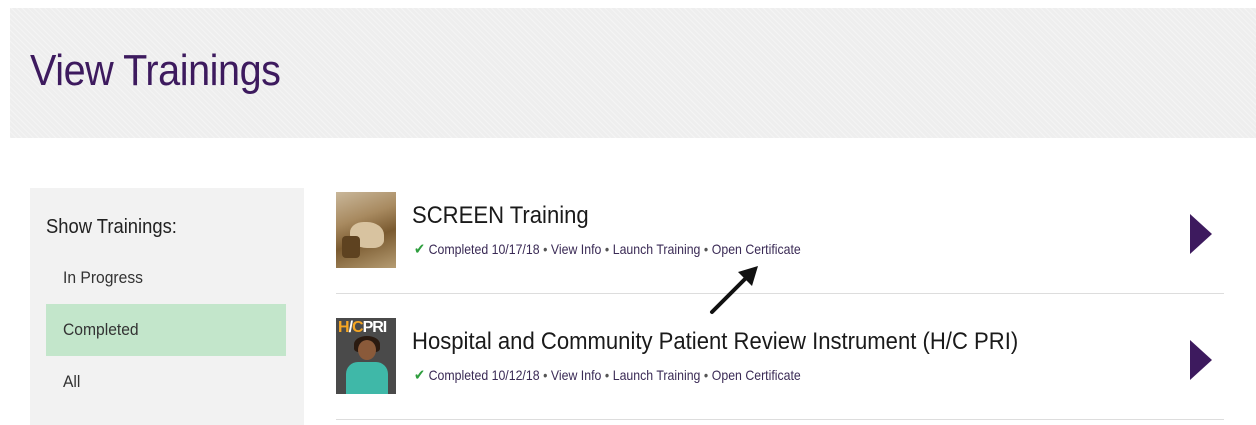 Image resolution: width=1256 pixels, height=425 pixels. What do you see at coordinates (155, 70) in the screenshot?
I see `page-title: View Trainings` at bounding box center [155, 70].